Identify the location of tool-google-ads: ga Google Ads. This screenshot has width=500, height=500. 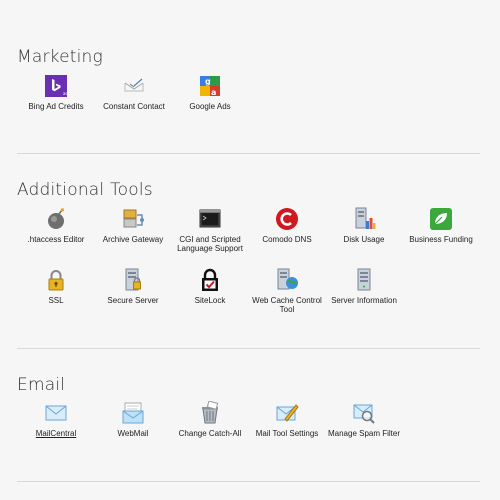
(210, 92).